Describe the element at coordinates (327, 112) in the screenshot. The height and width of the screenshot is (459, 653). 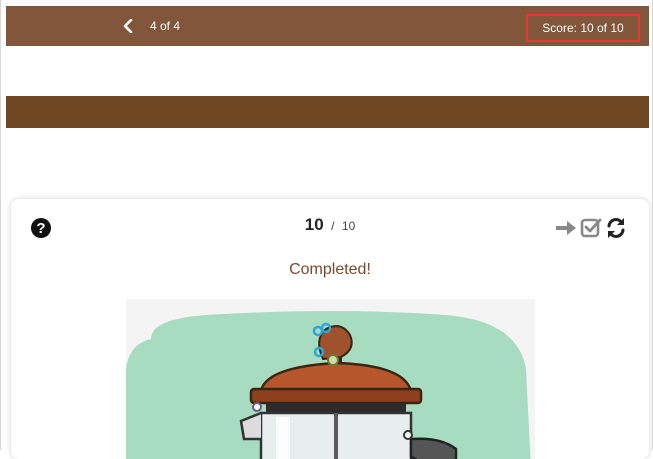
I see `header-band` at that location.